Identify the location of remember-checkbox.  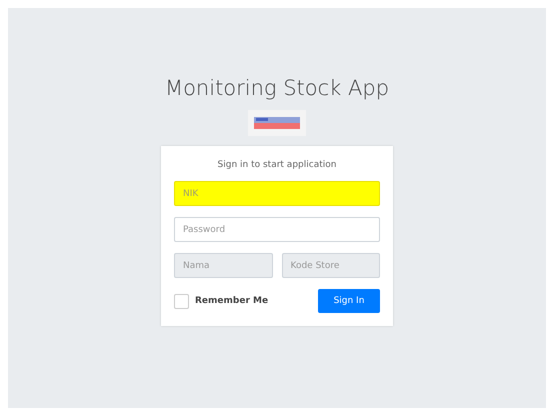
(181, 301).